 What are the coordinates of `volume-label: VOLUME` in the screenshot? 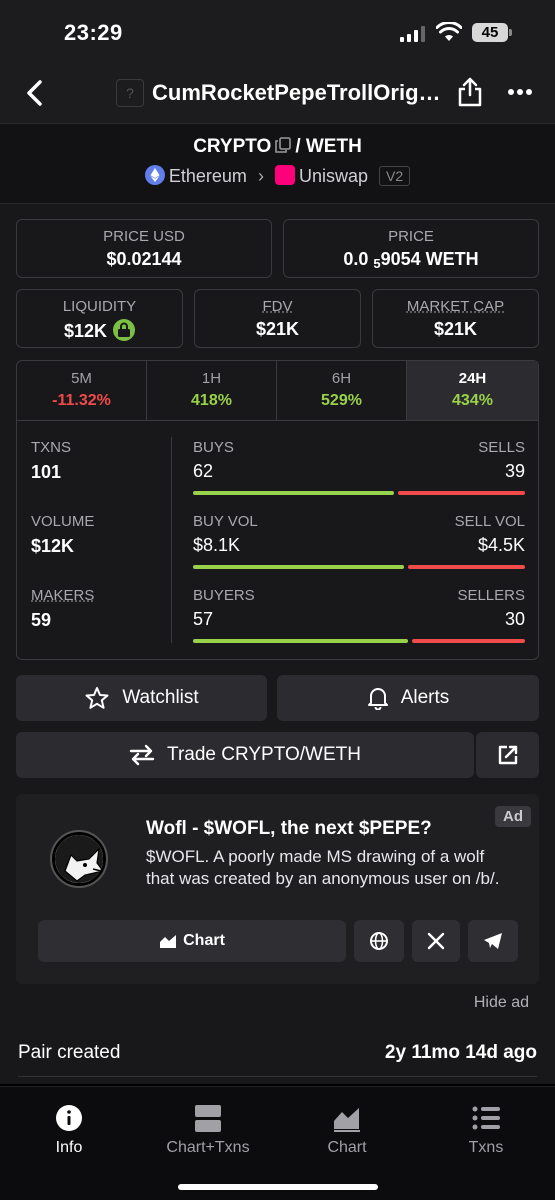 It's located at (63, 521).